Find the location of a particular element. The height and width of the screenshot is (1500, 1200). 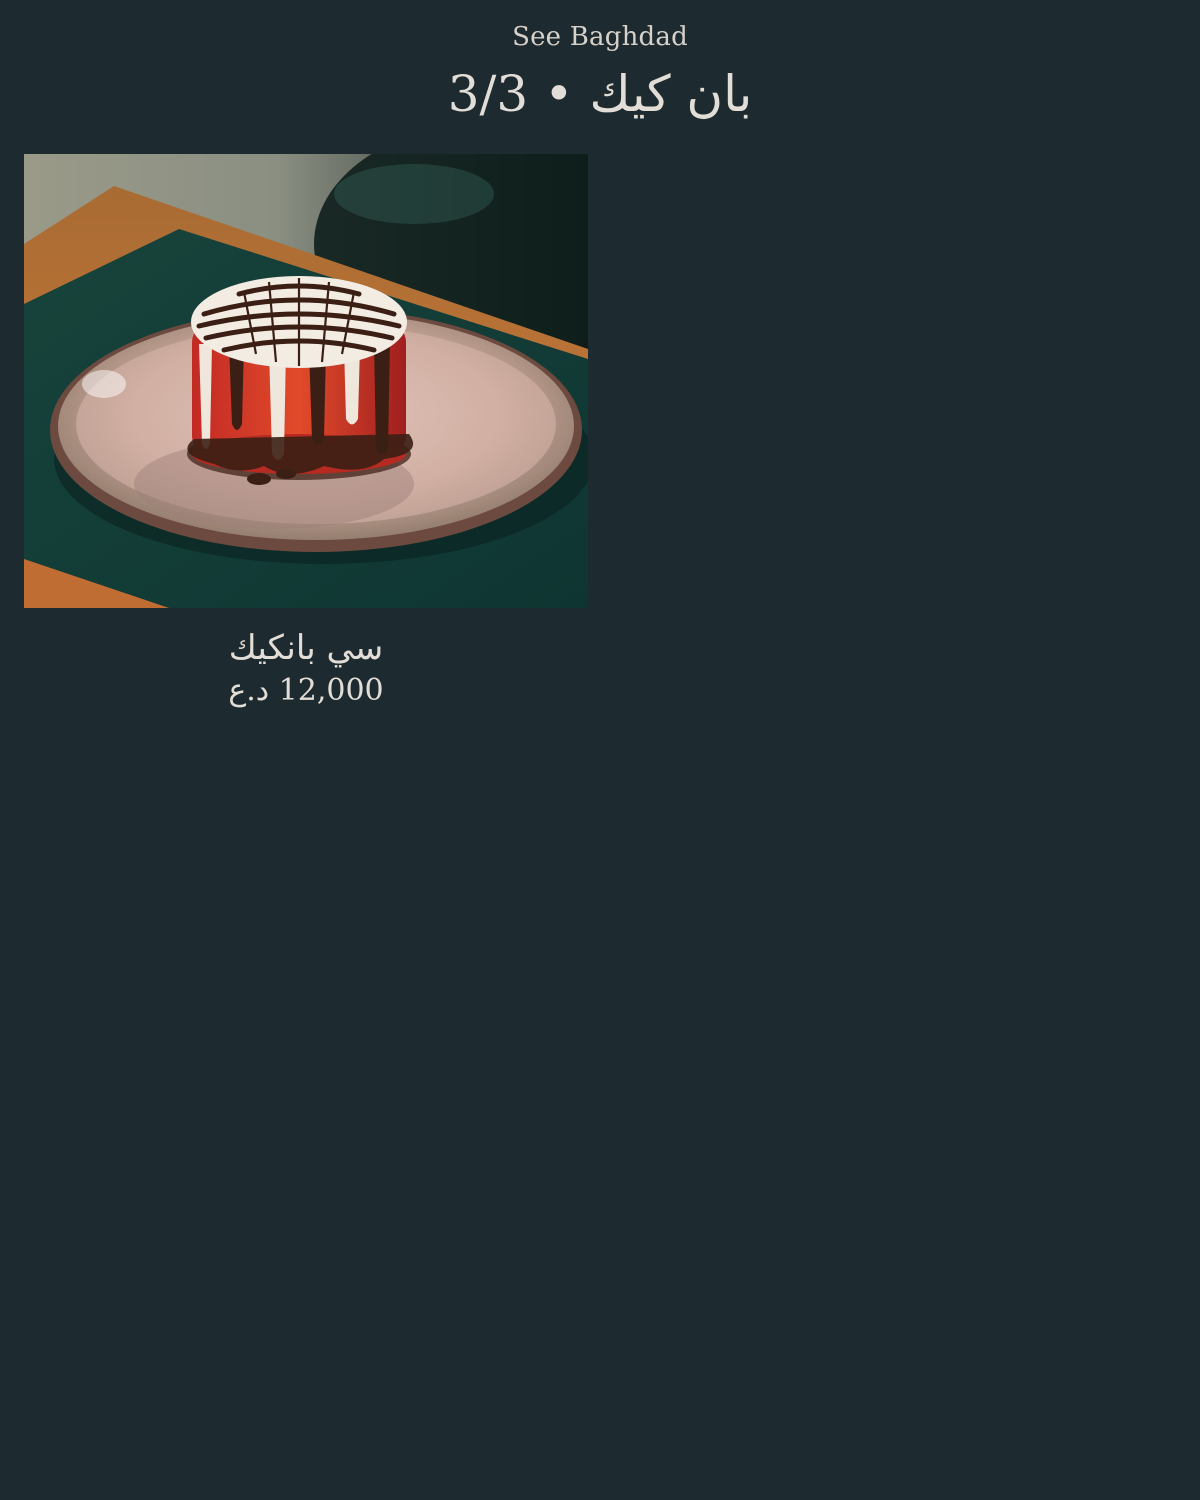

page-header: See Baghdad بان كيك • 3/3 is located at coordinates (600, 73).